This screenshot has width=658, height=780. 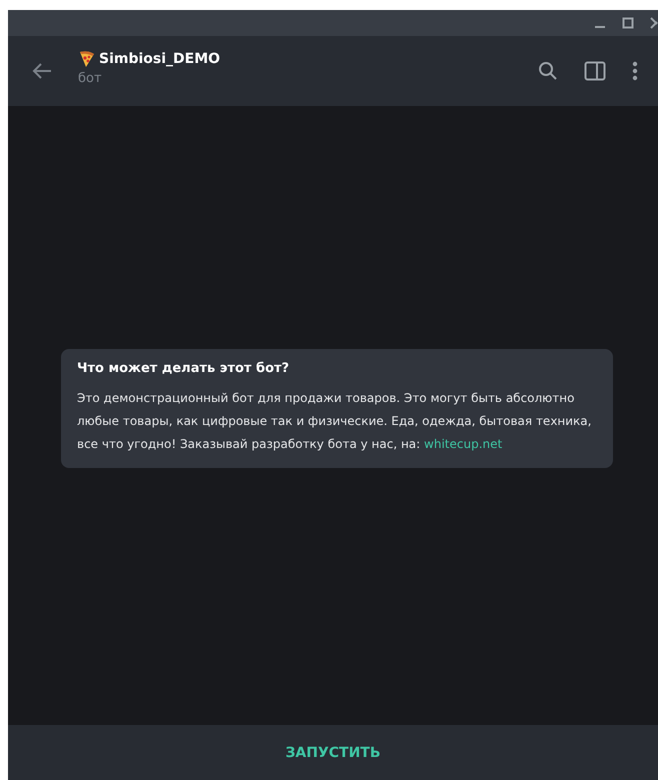 What do you see at coordinates (90, 78) in the screenshot?
I see `chat-subtitle: бот` at bounding box center [90, 78].